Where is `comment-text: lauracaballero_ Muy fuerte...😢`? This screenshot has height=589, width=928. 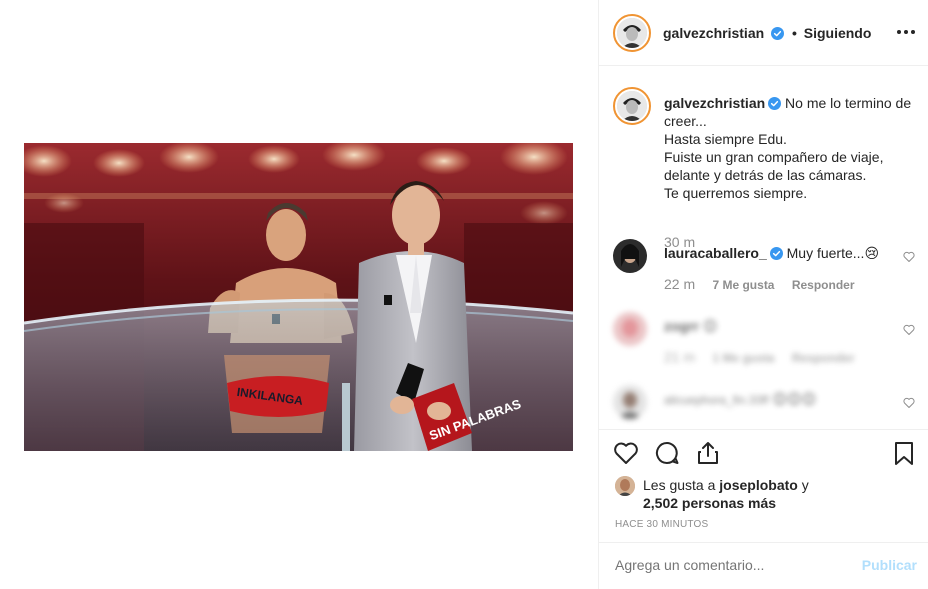
comment-text: lauracaballero_ Muy fuerte...😢 is located at coordinates (779, 253).